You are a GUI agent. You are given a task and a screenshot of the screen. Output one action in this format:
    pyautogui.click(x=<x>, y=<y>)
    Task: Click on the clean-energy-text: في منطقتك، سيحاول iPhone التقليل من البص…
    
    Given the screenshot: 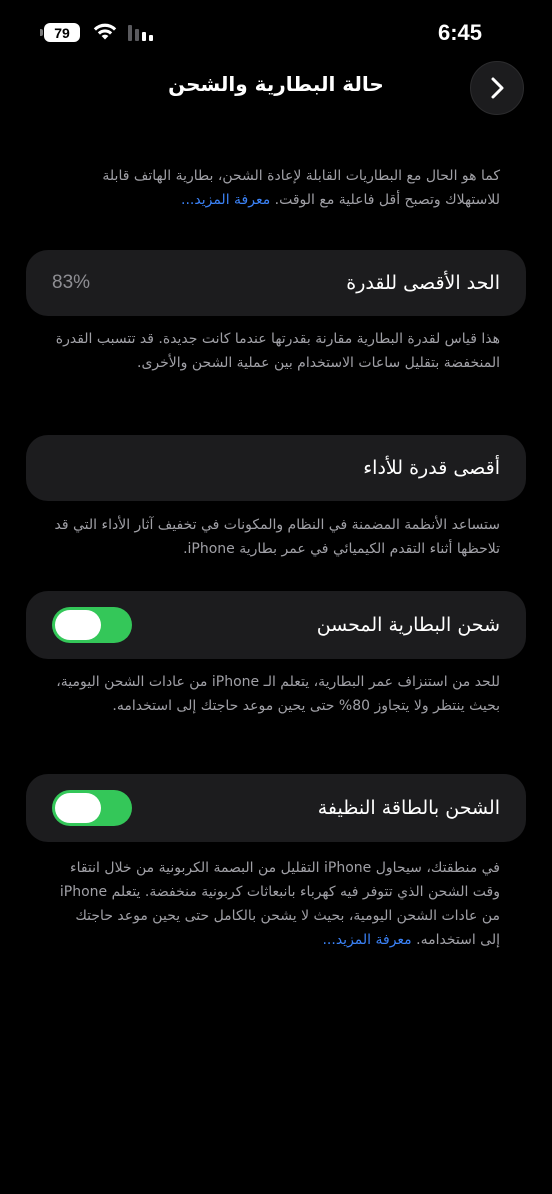 What is the action you would take?
    pyautogui.click(x=279, y=904)
    